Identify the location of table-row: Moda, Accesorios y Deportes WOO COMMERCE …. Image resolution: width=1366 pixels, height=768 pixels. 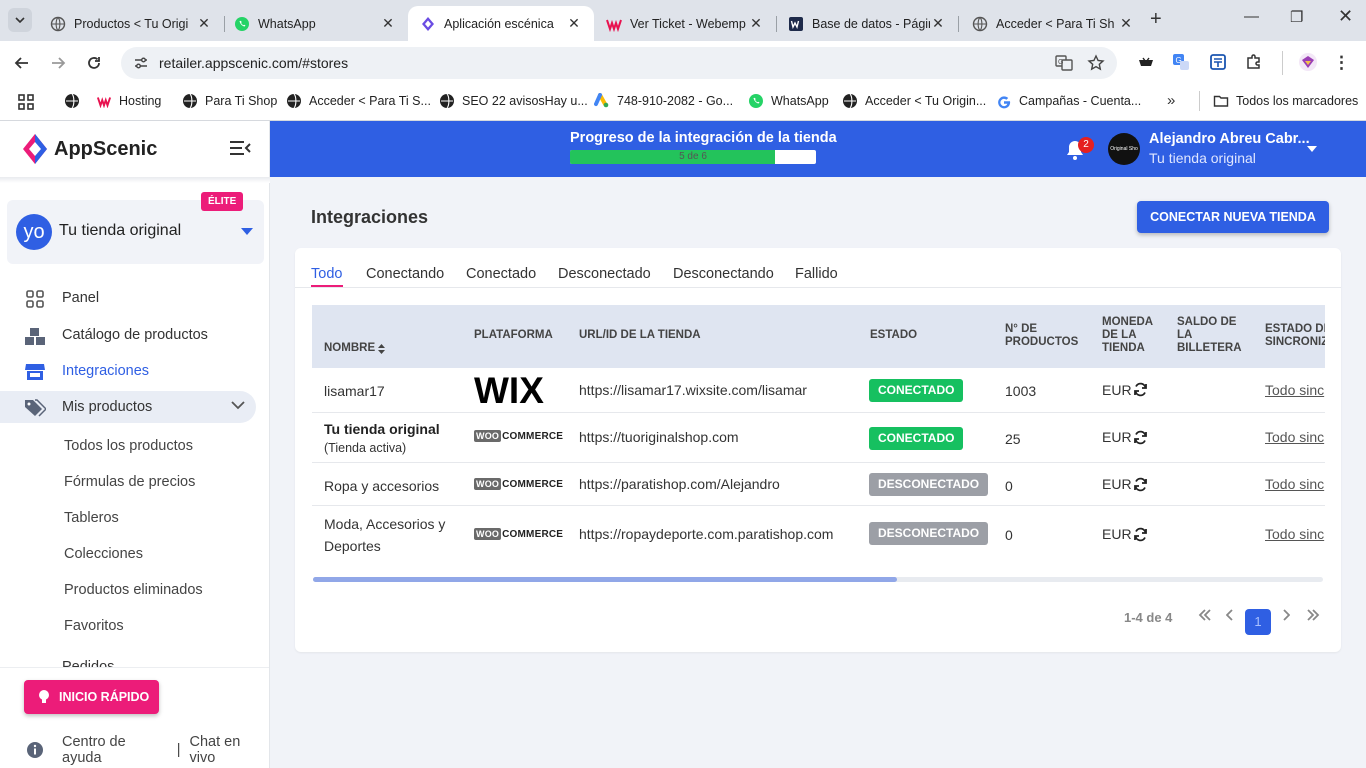
(818, 533).